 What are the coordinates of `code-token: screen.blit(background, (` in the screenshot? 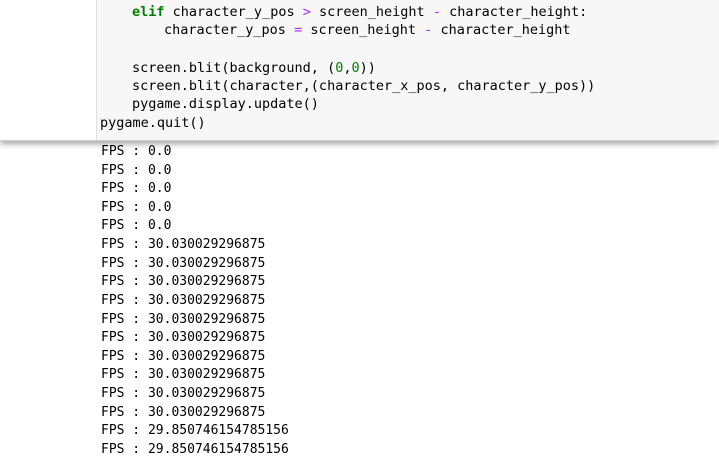 It's located at (234, 68).